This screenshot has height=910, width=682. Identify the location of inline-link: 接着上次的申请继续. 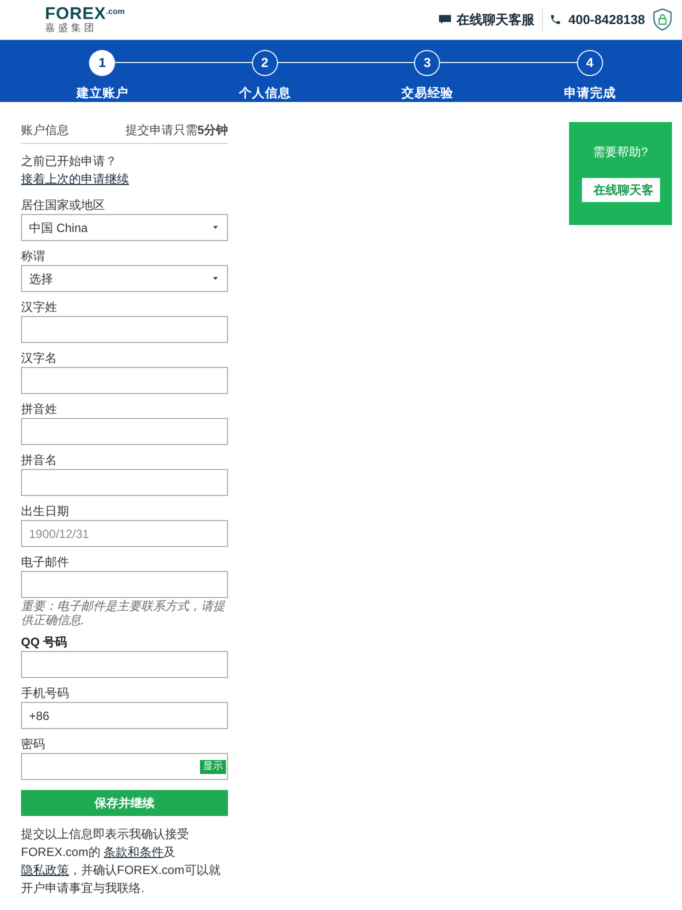
(75, 179).